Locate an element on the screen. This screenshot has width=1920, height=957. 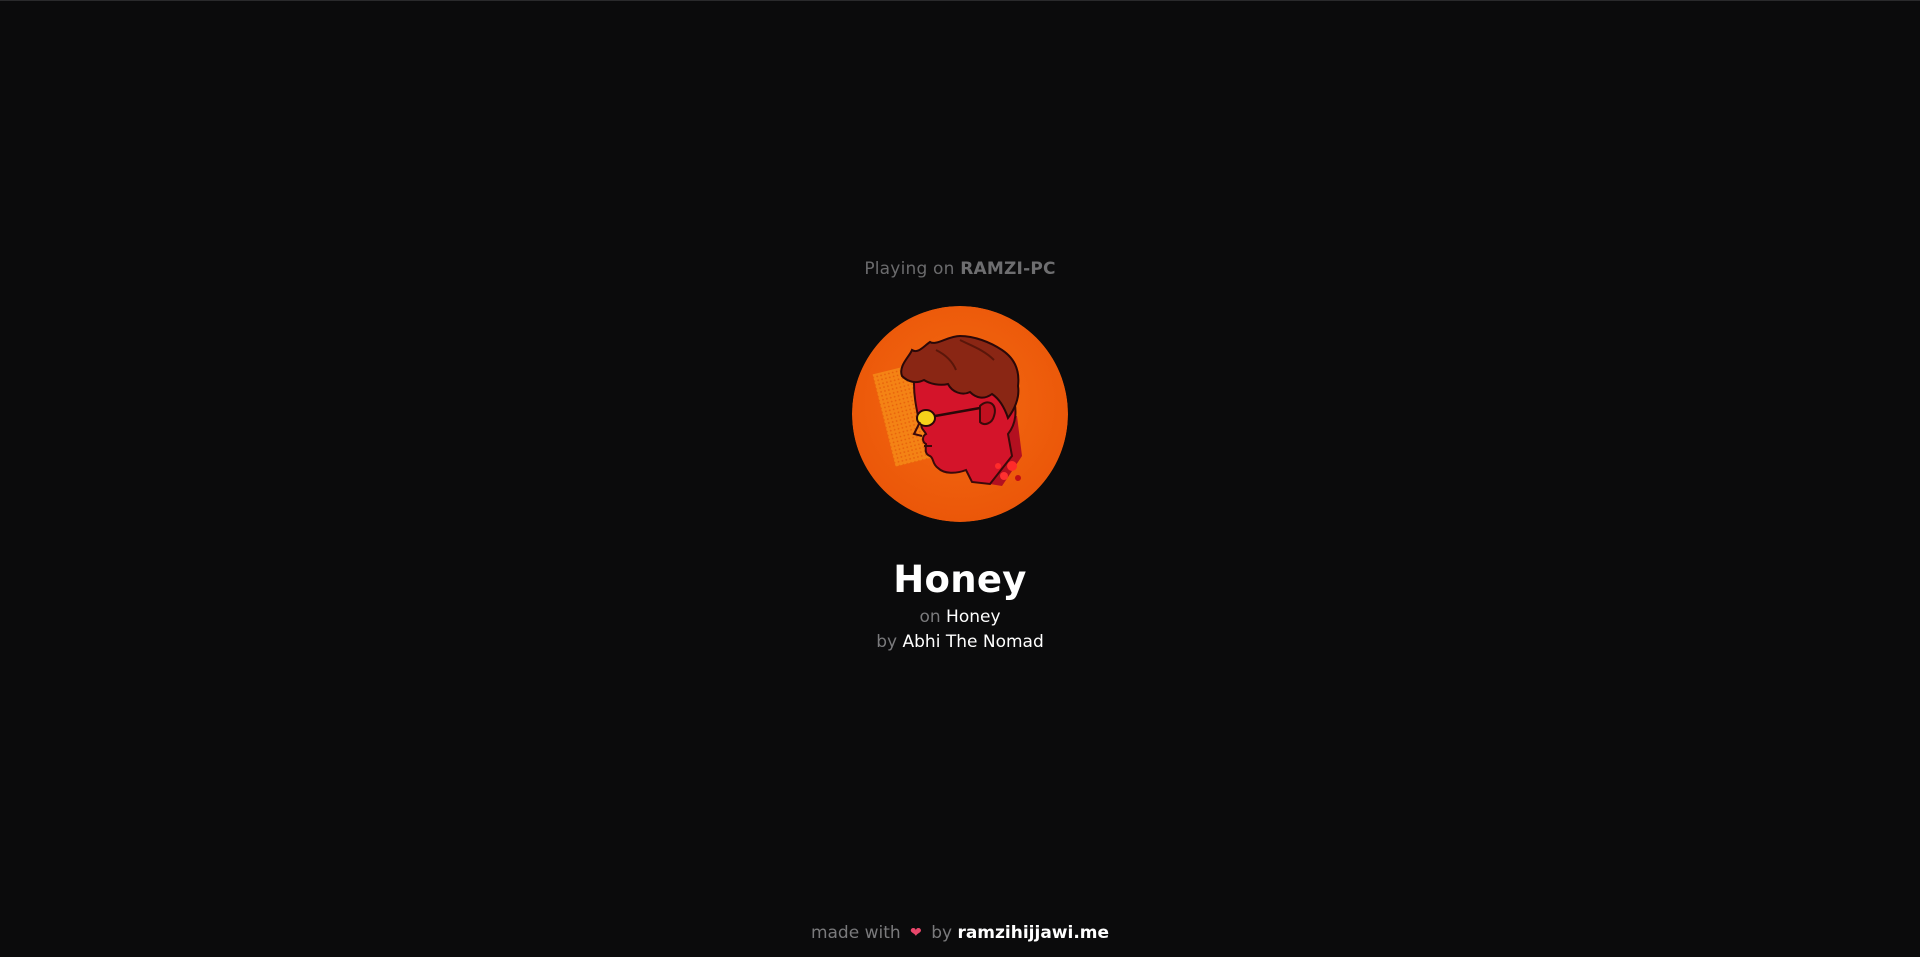
artist-prefix: by is located at coordinates (887, 642).